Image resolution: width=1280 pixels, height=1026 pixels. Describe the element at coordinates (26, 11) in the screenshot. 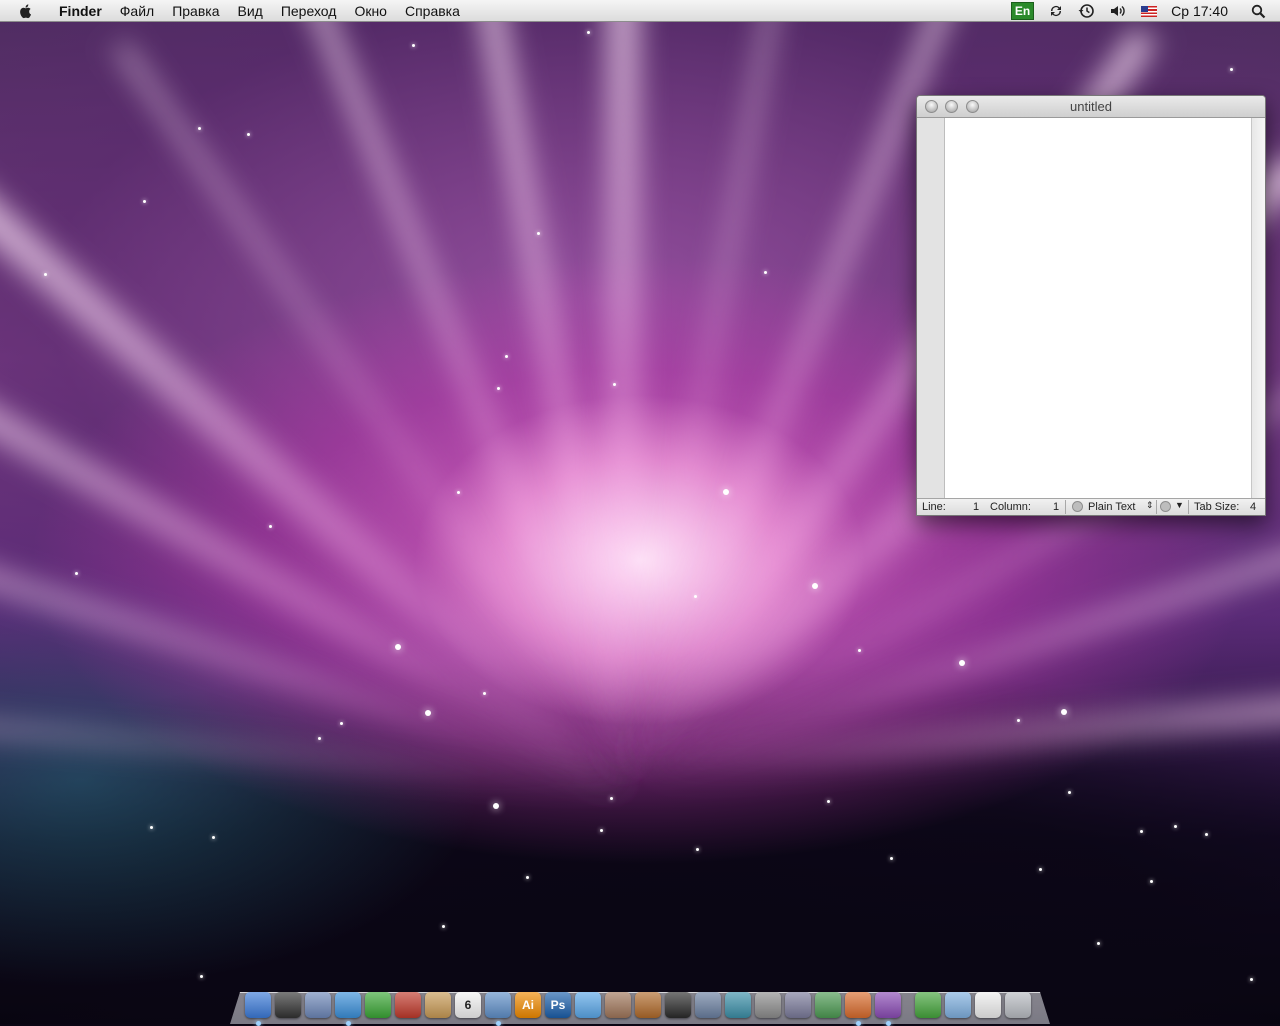

I see `apple-menu-icon` at that location.